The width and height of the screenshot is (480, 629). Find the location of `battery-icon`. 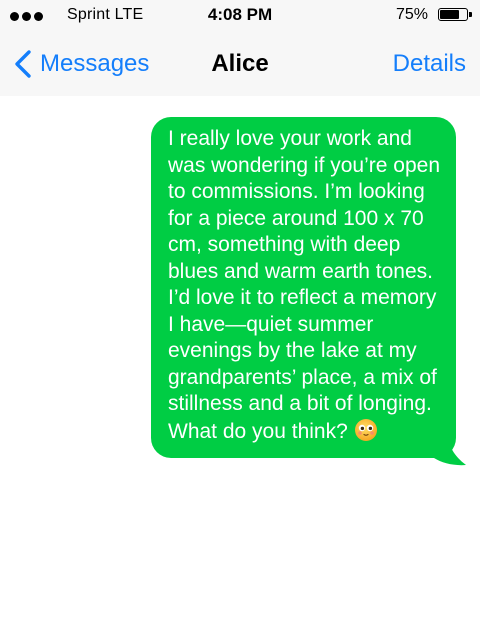

battery-icon is located at coordinates (453, 14).